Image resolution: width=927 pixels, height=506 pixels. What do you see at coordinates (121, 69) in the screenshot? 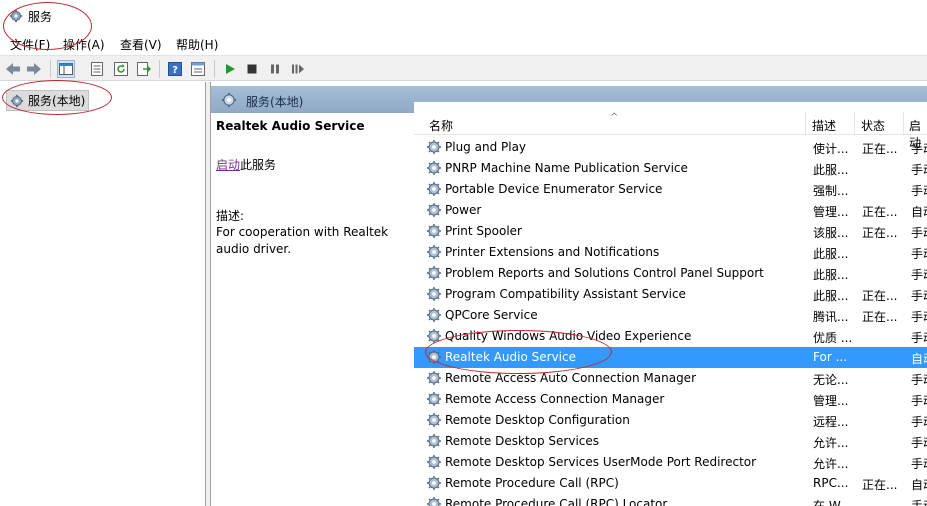
I see `refresh-icon` at bounding box center [121, 69].